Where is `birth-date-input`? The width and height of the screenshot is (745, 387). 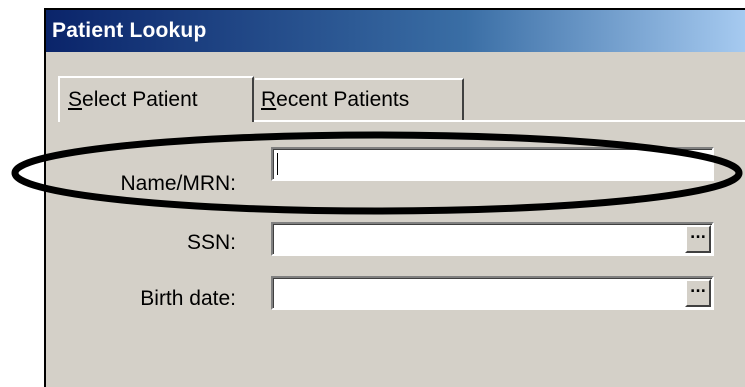 birth-date-input is located at coordinates (476, 293).